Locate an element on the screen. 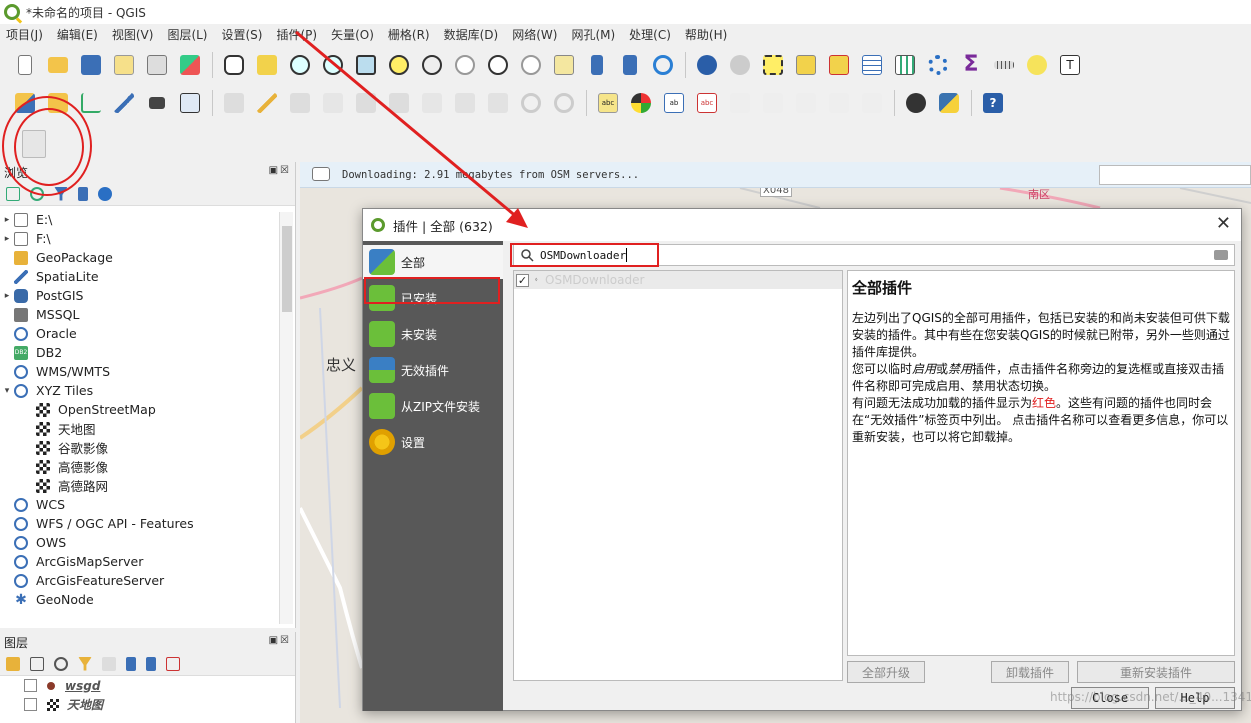 The image size is (1251, 723). annotation-arrow-svg is located at coordinates (411, 129).